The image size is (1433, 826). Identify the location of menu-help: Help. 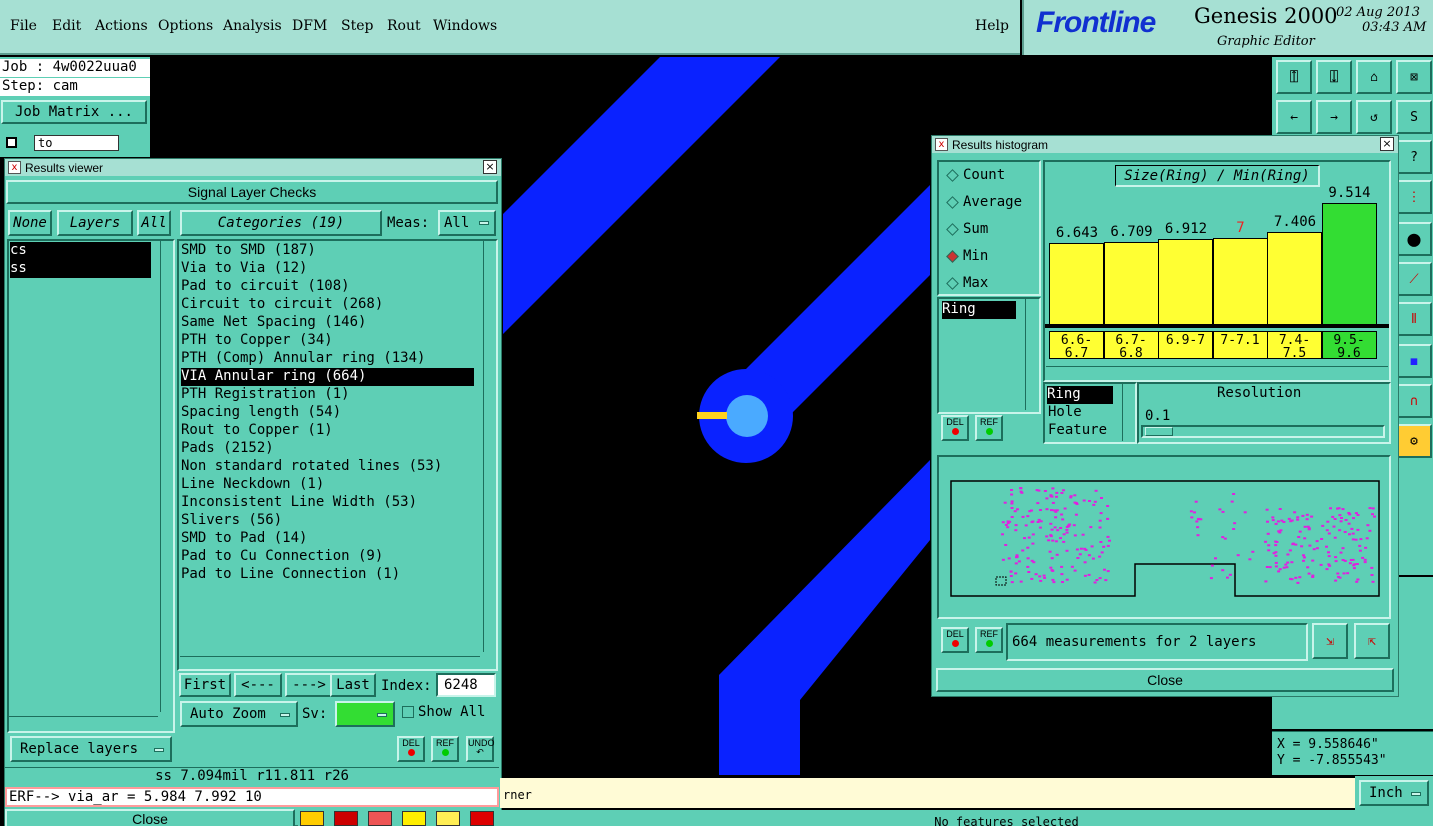
(992, 26).